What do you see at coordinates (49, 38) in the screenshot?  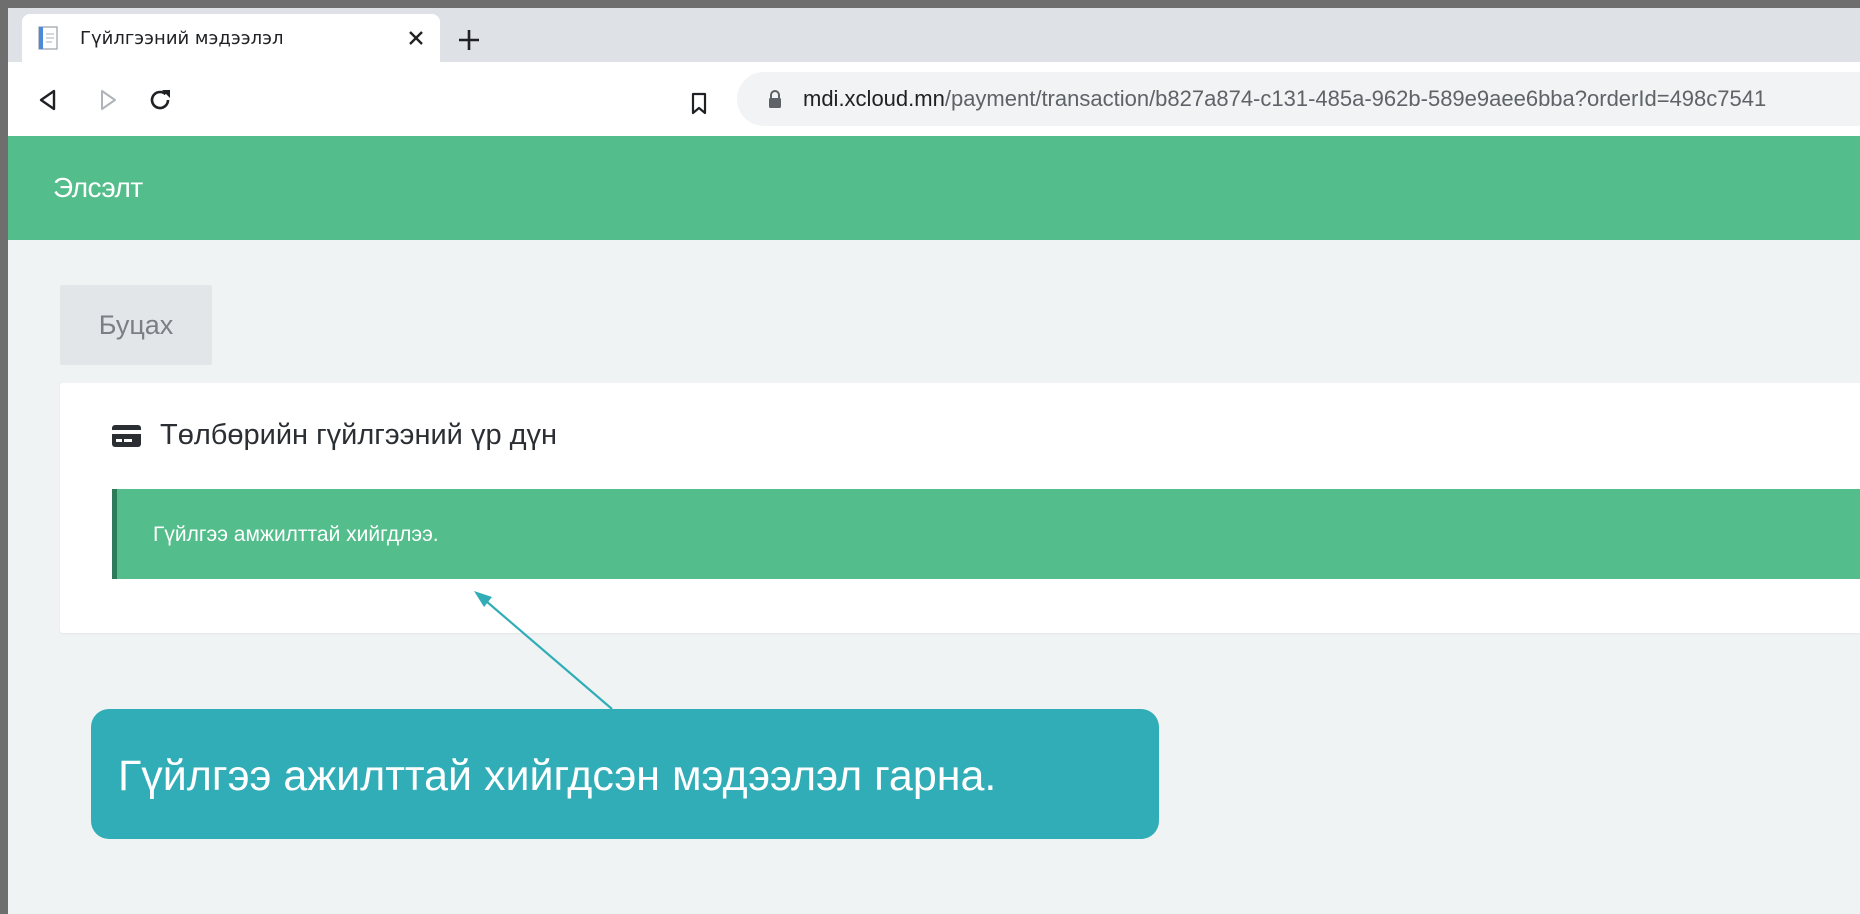 I see `document-icon` at bounding box center [49, 38].